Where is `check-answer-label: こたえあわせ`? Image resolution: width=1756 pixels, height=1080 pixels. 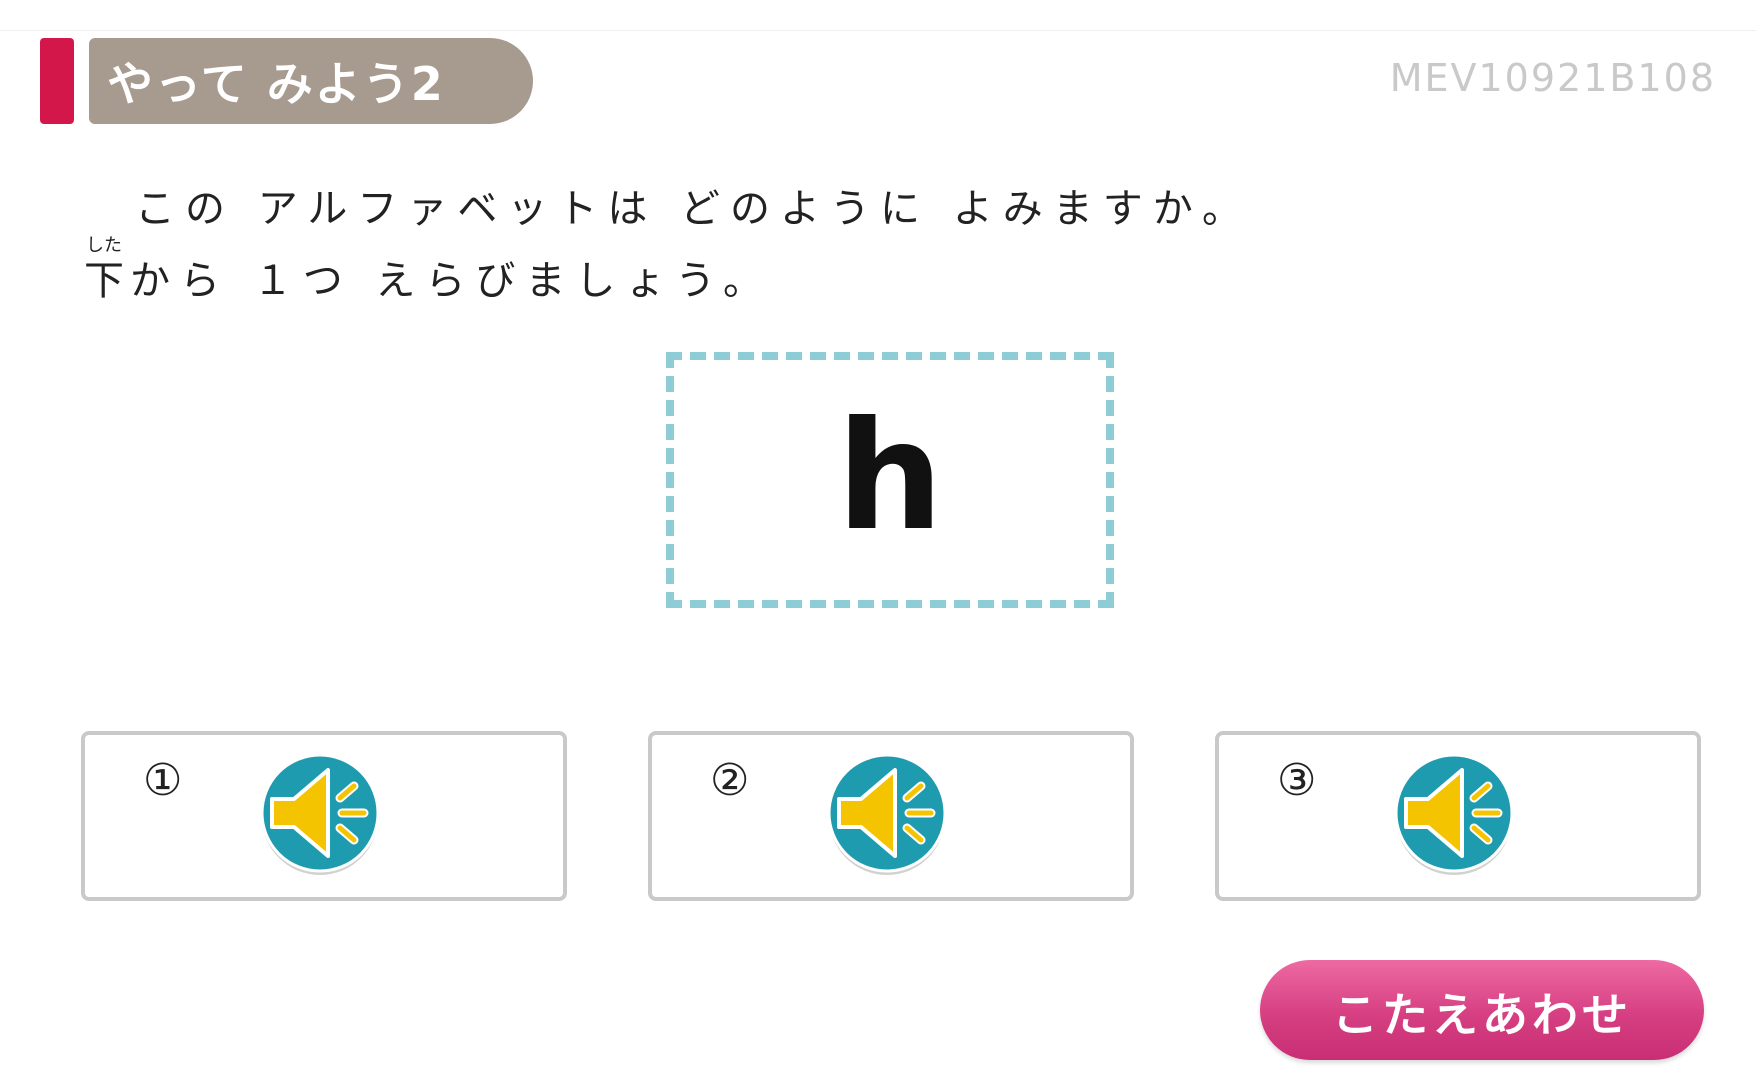 check-answer-label: こたえあわせ is located at coordinates (1482, 1015).